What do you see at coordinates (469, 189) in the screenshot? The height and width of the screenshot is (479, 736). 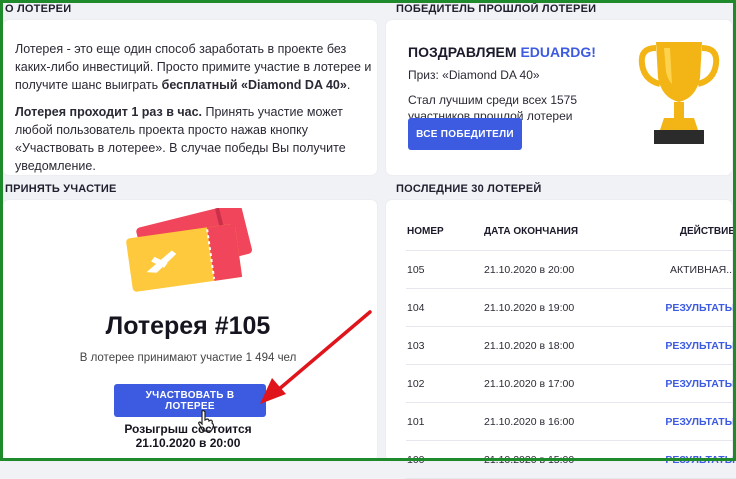 I see `recent-section-title: ПОСЛЕДНИЕ 30 ЛОТЕРЕЙ` at bounding box center [469, 189].